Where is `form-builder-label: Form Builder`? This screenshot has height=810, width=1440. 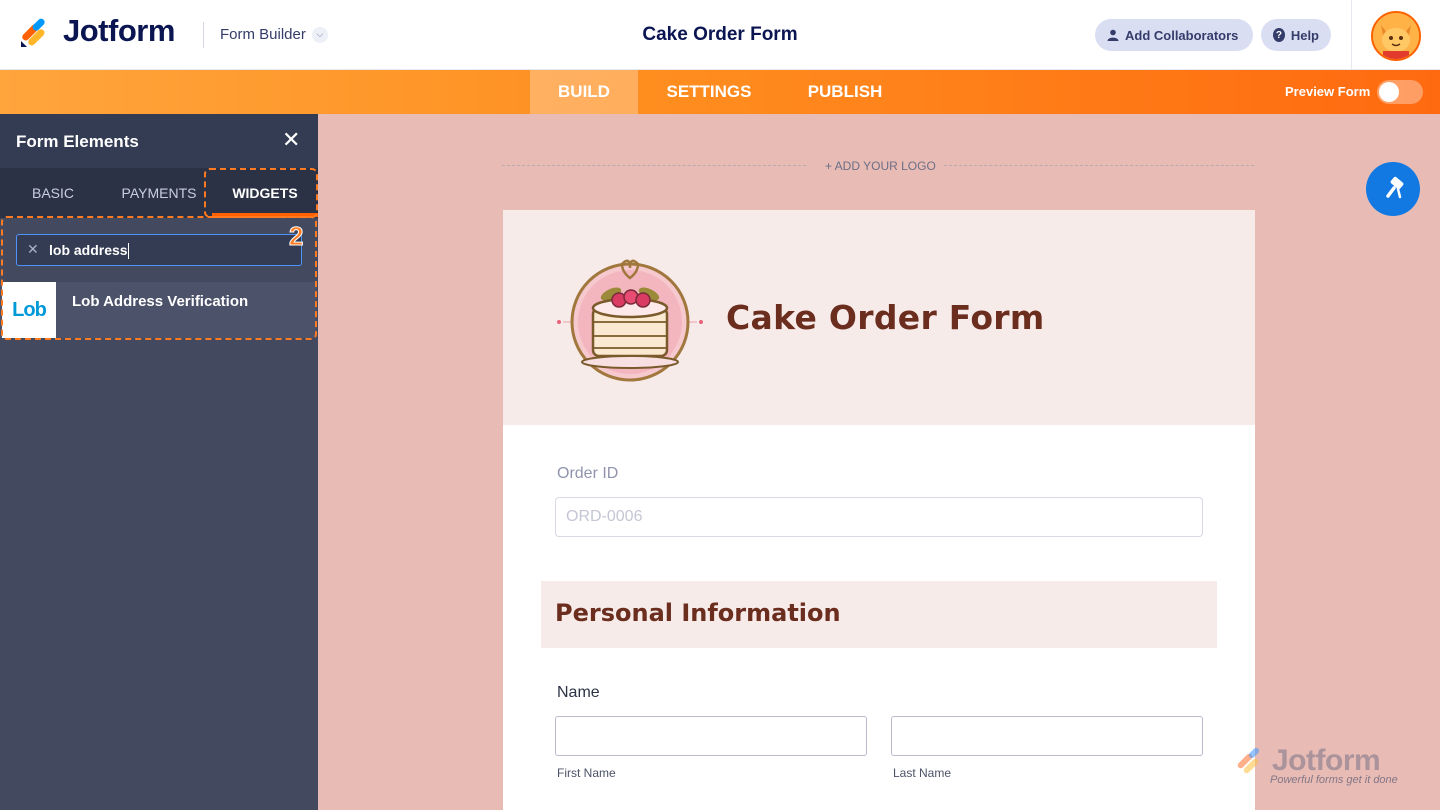 form-builder-label: Form Builder is located at coordinates (263, 34).